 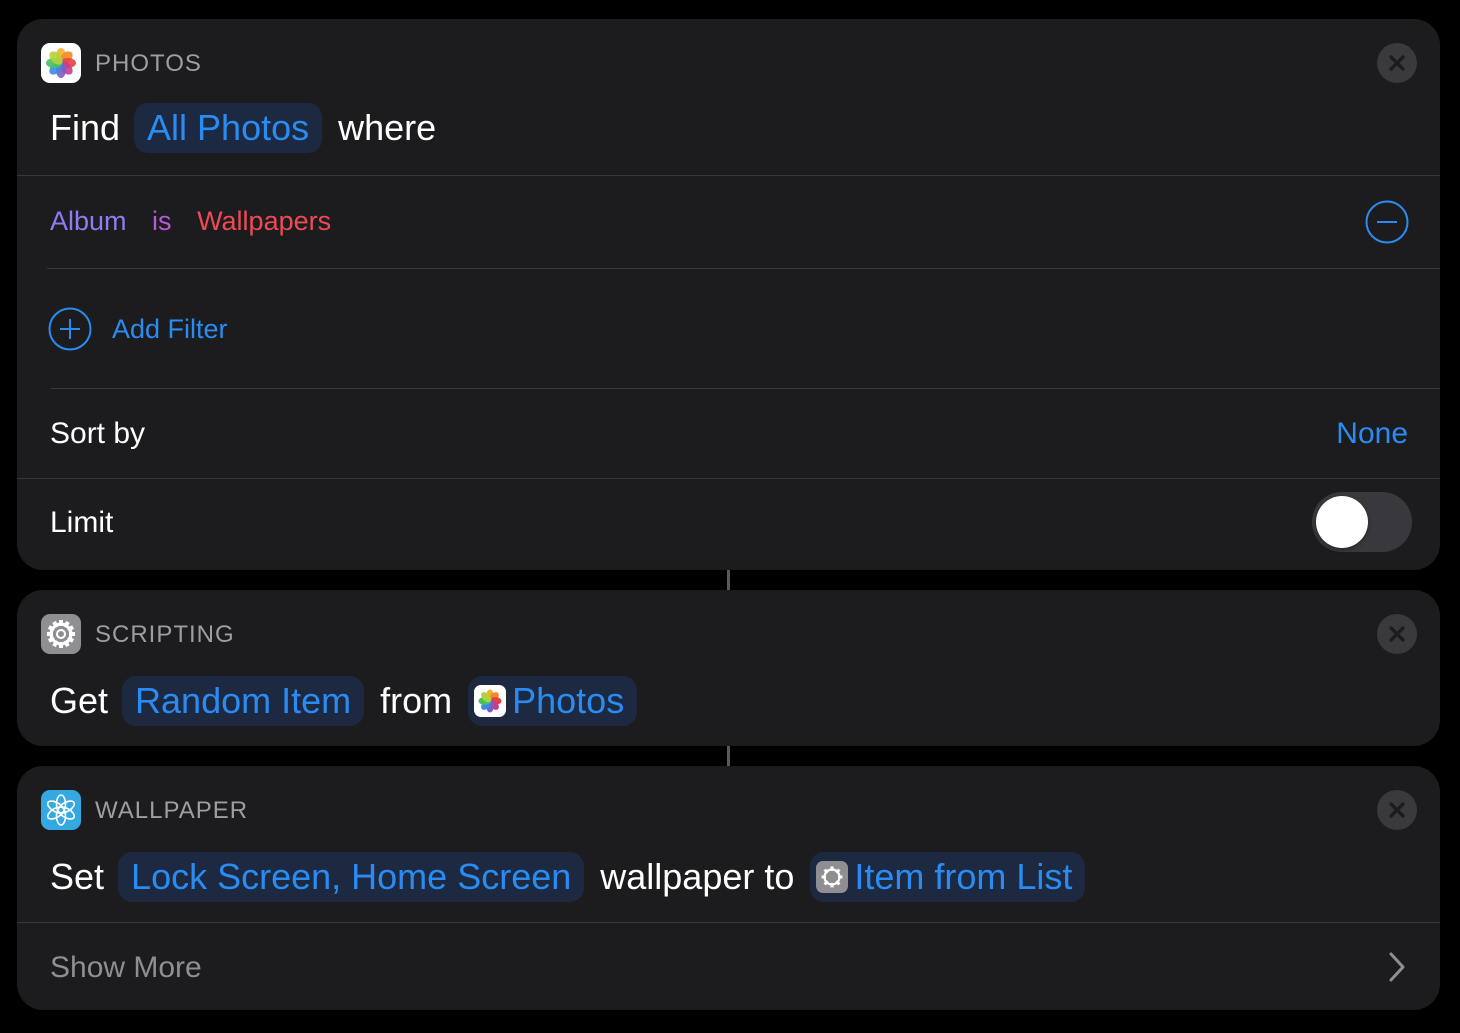 I want to click on chevron-right-icon, so click(x=1397, y=967).